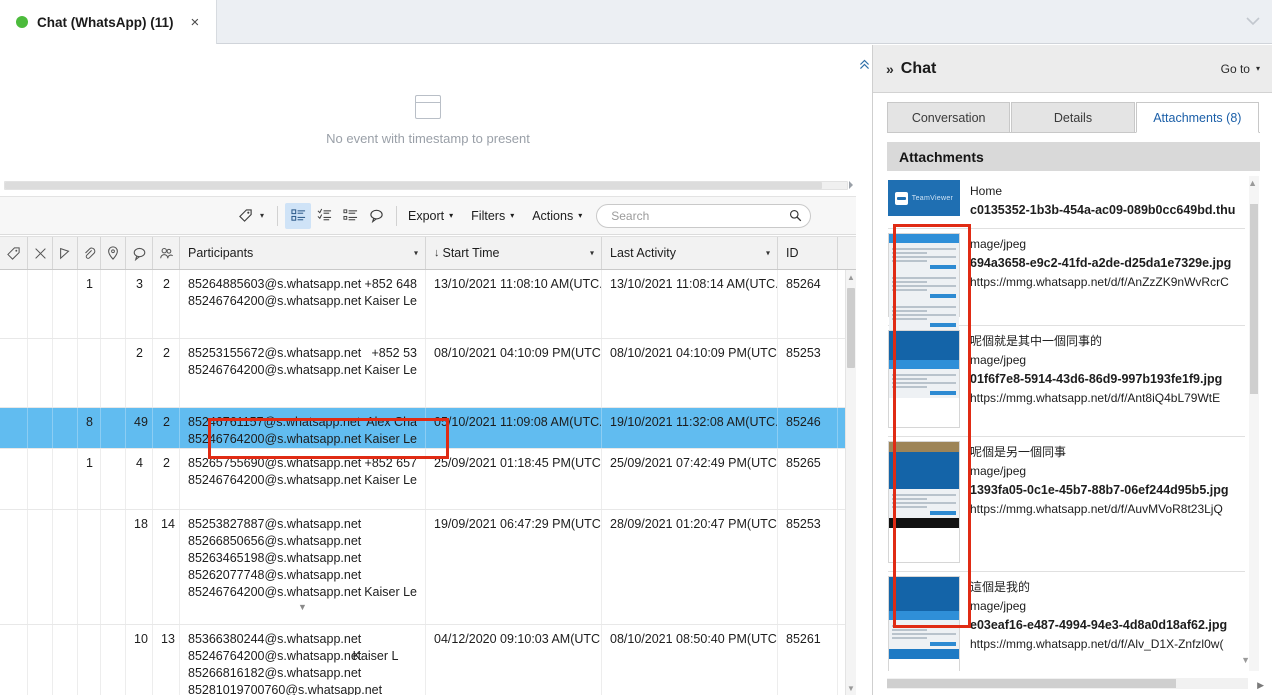 The image size is (1272, 695). Describe the element at coordinates (808, 253) in the screenshot. I see `column-header-id: ID` at that location.